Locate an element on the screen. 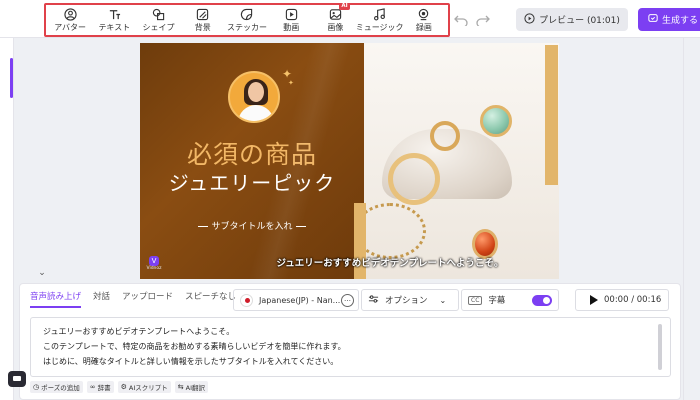  video-icon is located at coordinates (291, 14).